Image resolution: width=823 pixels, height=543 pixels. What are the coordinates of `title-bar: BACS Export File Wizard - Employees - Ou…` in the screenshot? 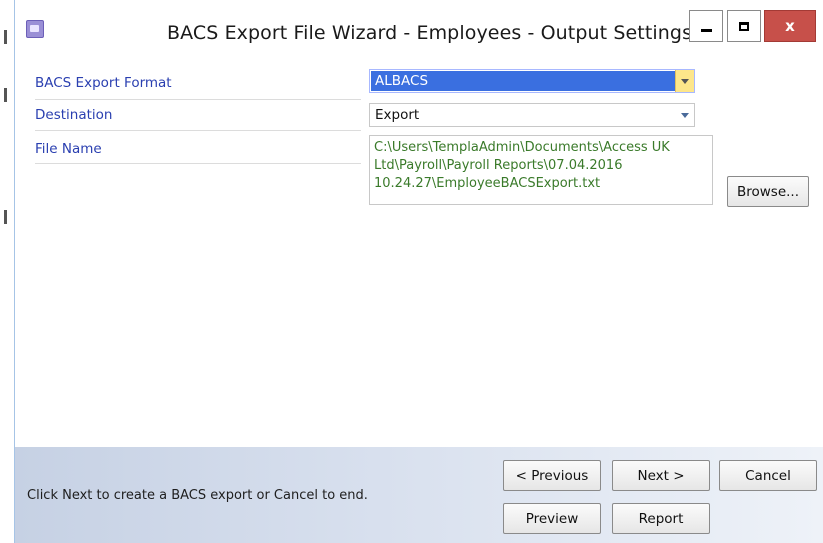 It's located at (419, 27).